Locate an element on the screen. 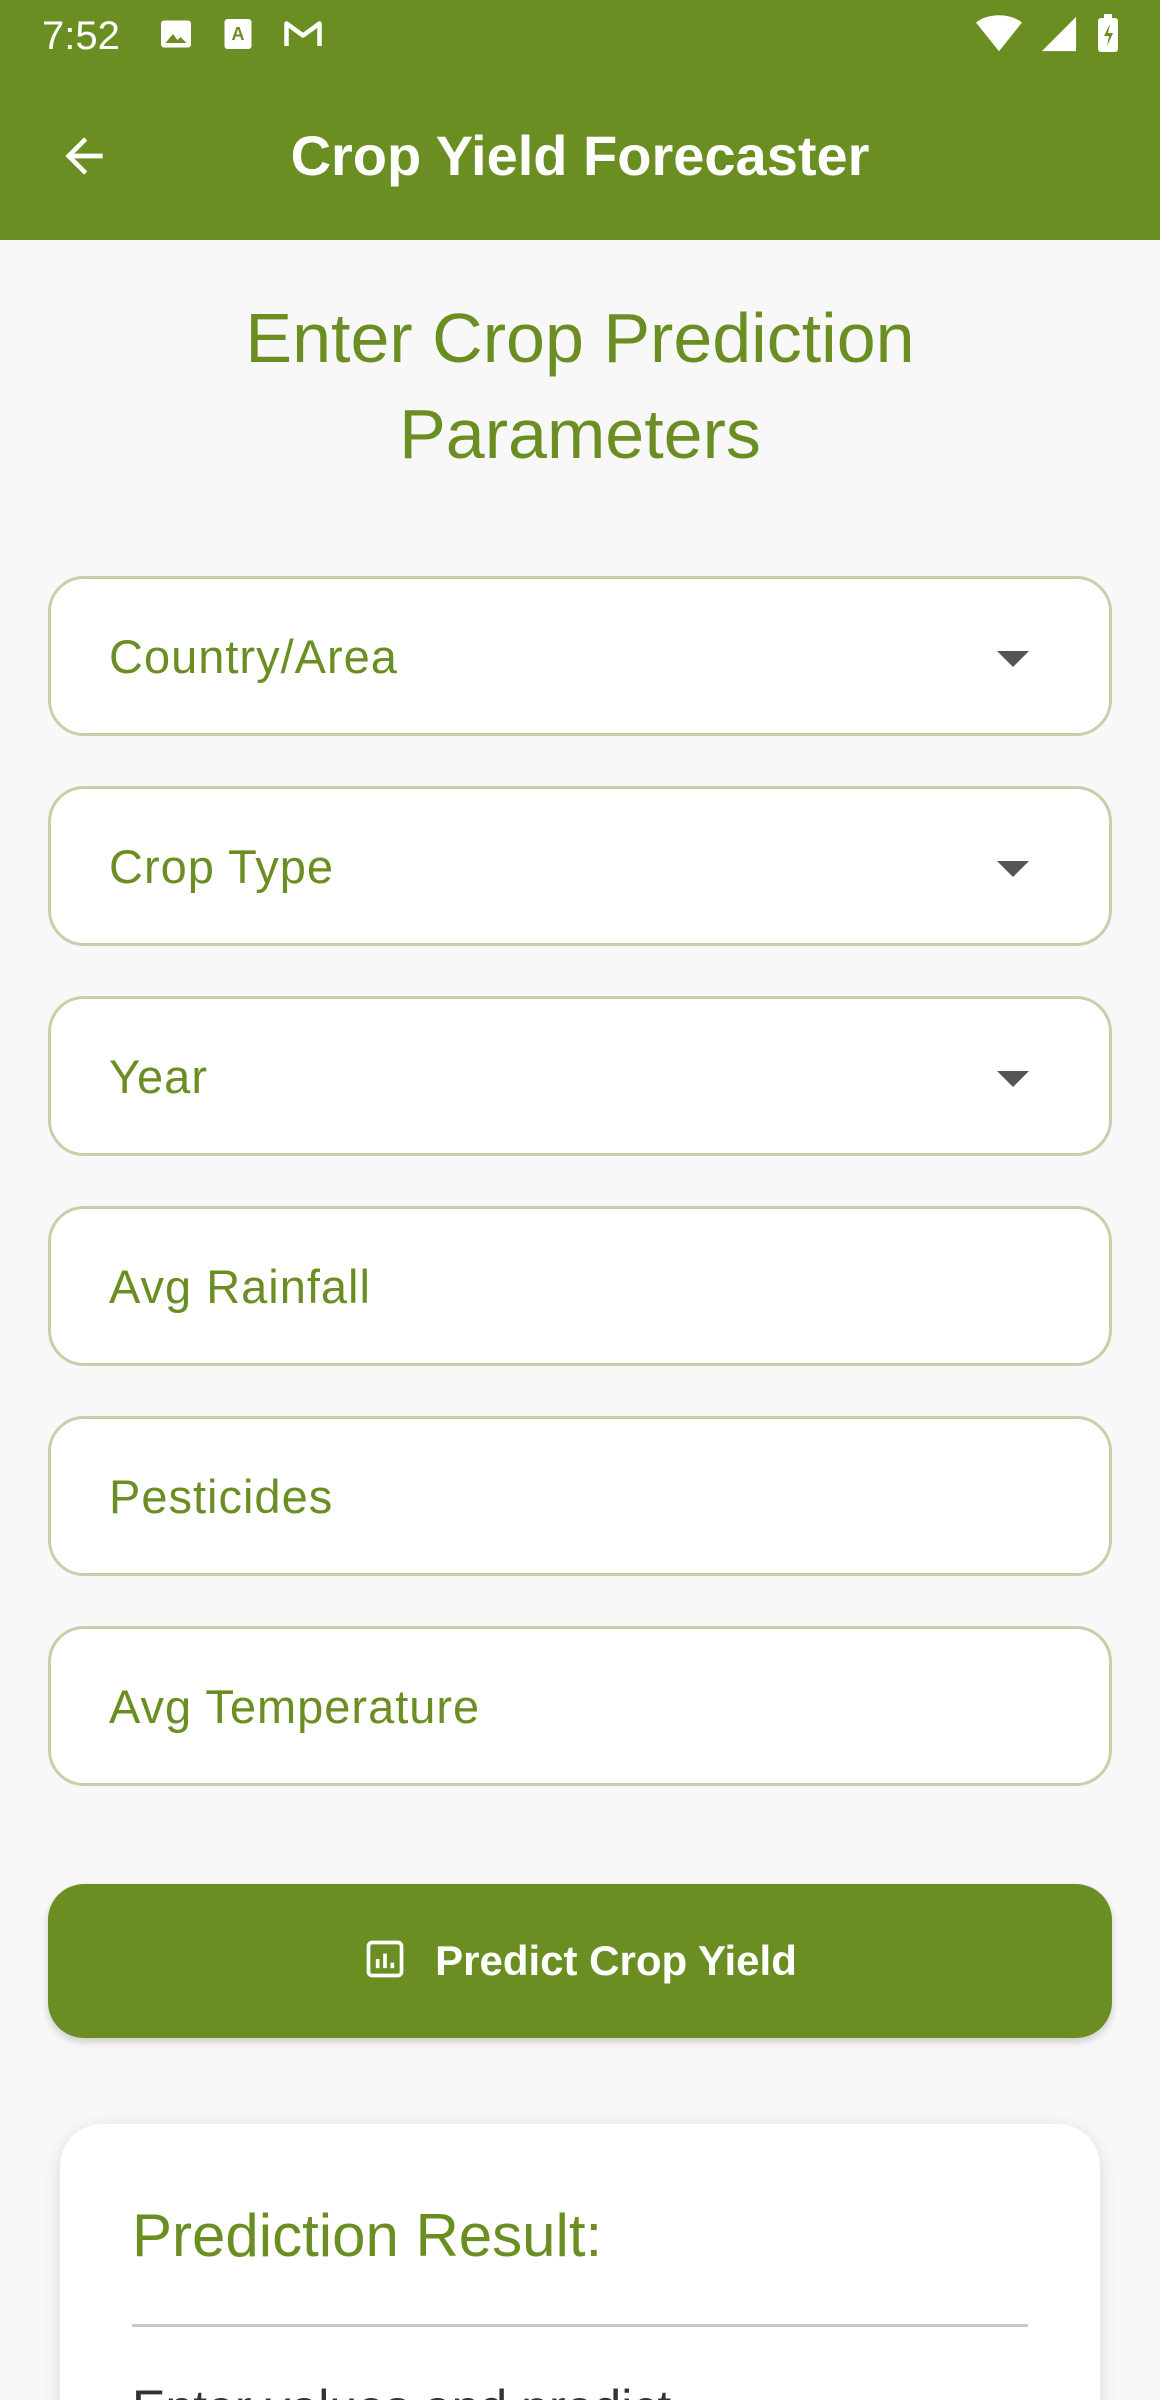 This screenshot has height=2400, width=1160. text-a-icon: A is located at coordinates (238, 36).